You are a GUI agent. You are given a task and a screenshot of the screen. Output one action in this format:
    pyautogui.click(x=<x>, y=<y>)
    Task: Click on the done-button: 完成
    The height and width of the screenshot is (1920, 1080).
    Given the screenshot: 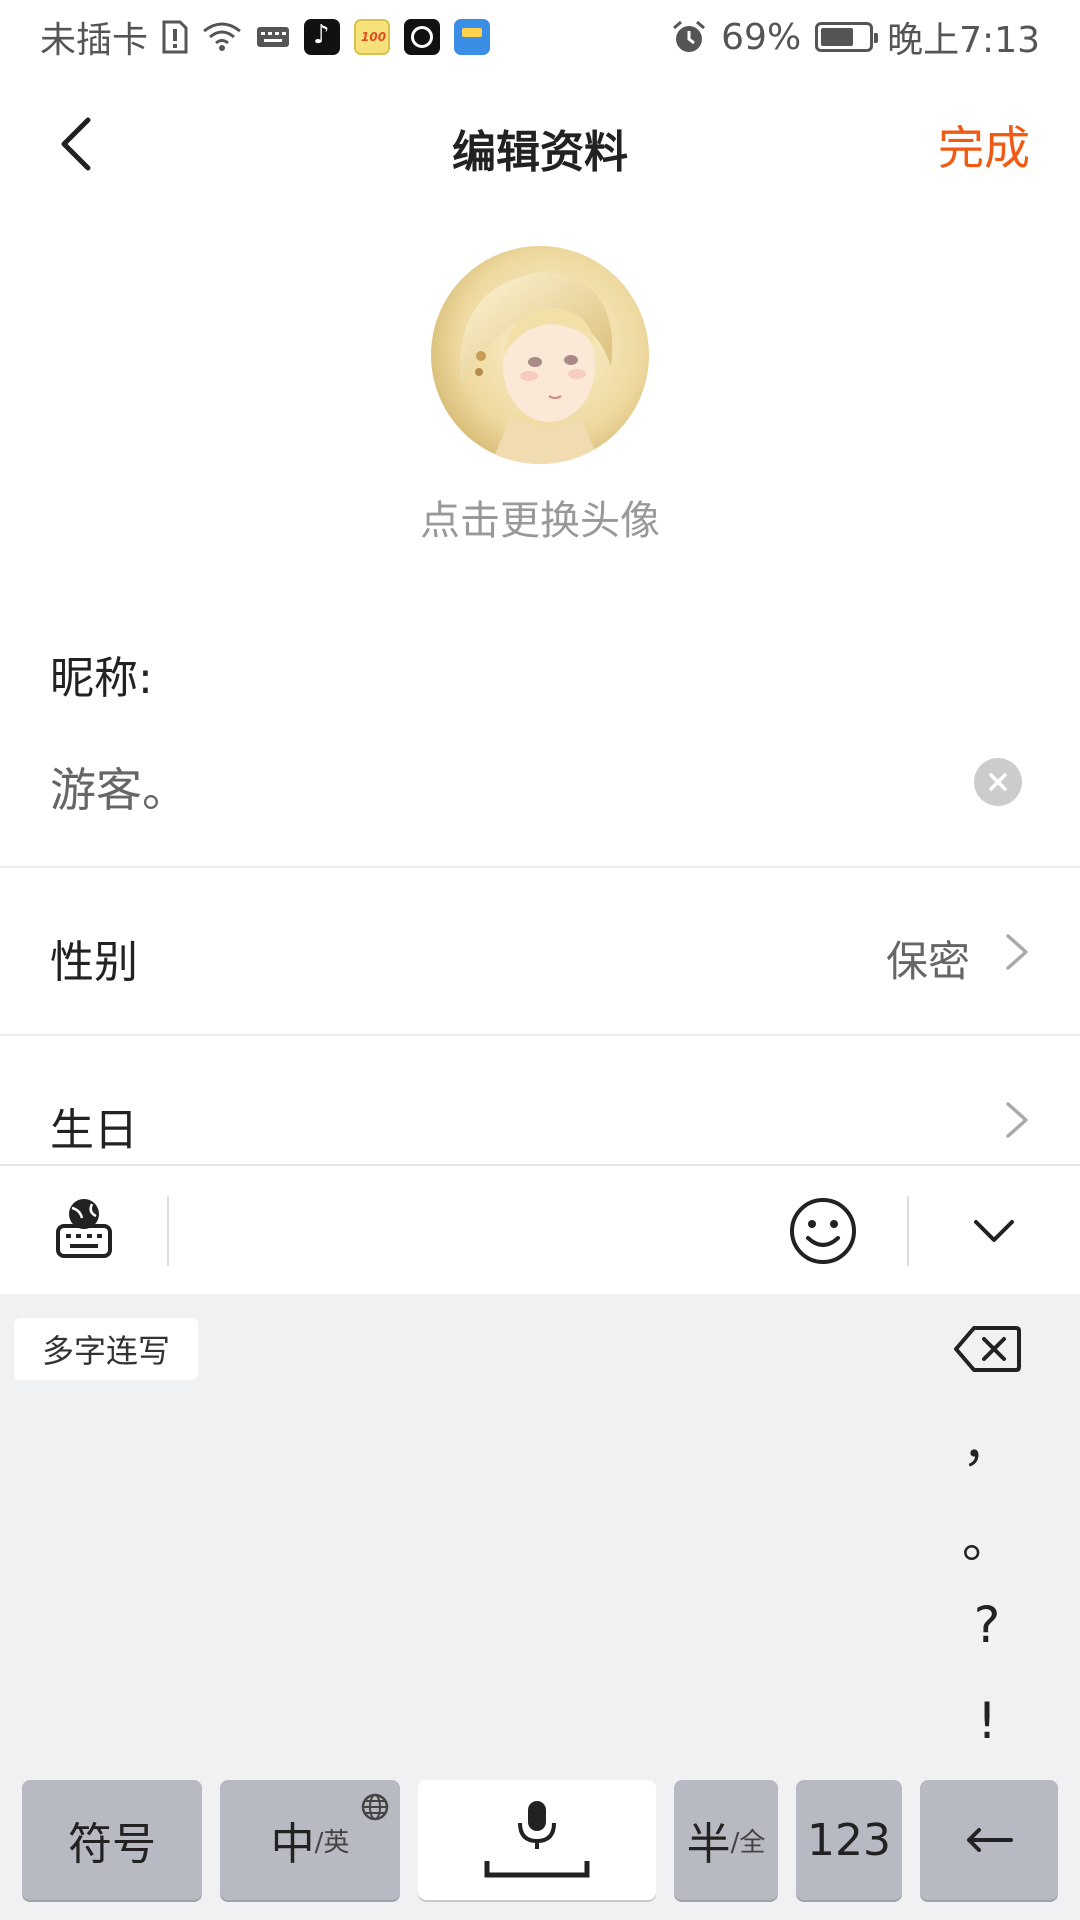 What is the action you would take?
    pyautogui.click(x=984, y=145)
    